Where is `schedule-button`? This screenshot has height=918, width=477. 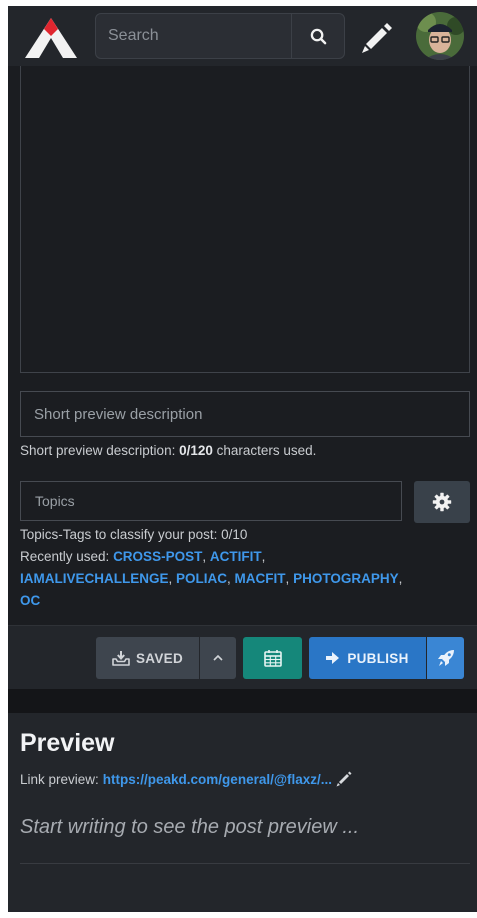 schedule-button is located at coordinates (272, 658).